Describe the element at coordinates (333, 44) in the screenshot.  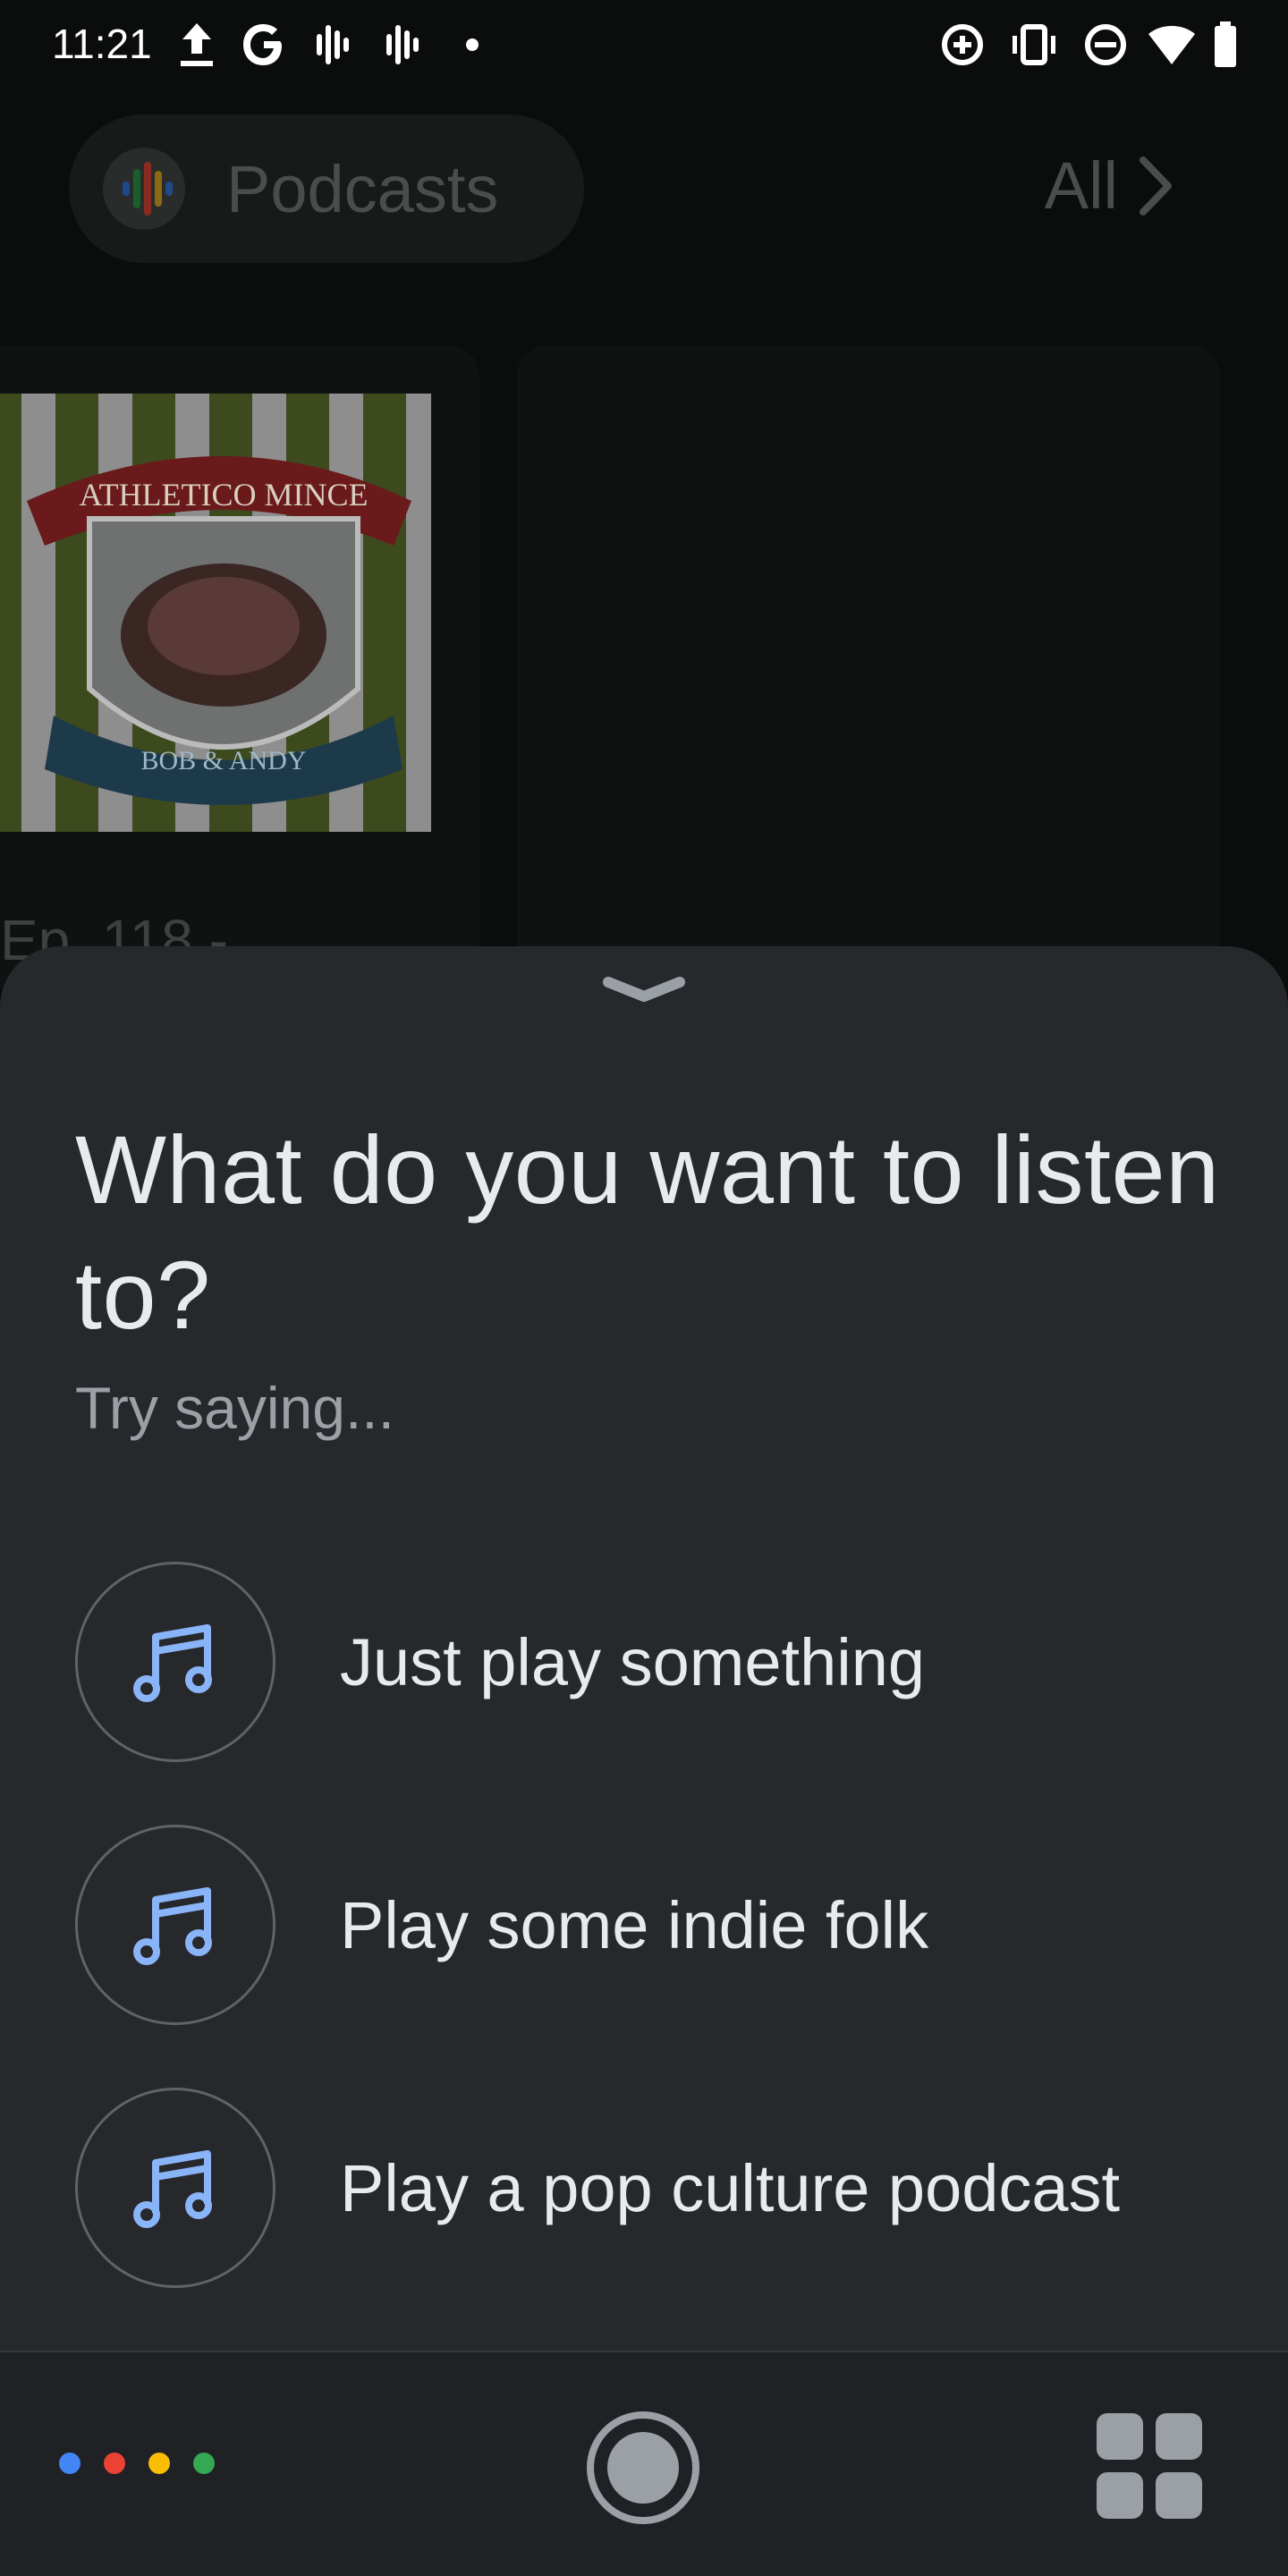
I see `audio-wave-icon` at that location.